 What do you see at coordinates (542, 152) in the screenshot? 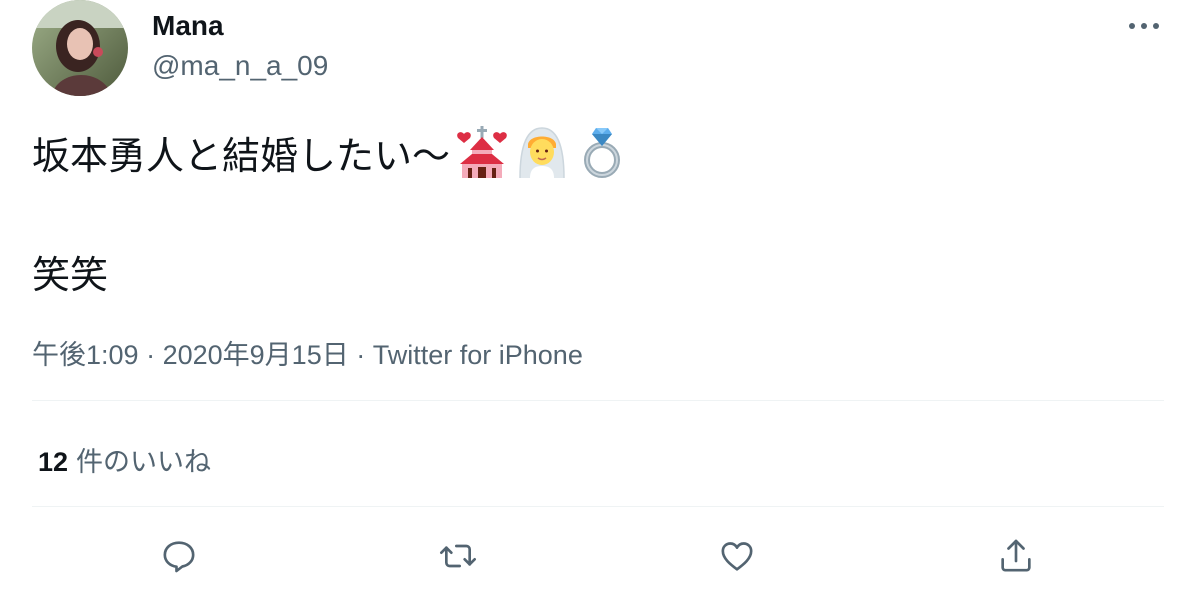
I see `bride-with-veil-icon` at bounding box center [542, 152].